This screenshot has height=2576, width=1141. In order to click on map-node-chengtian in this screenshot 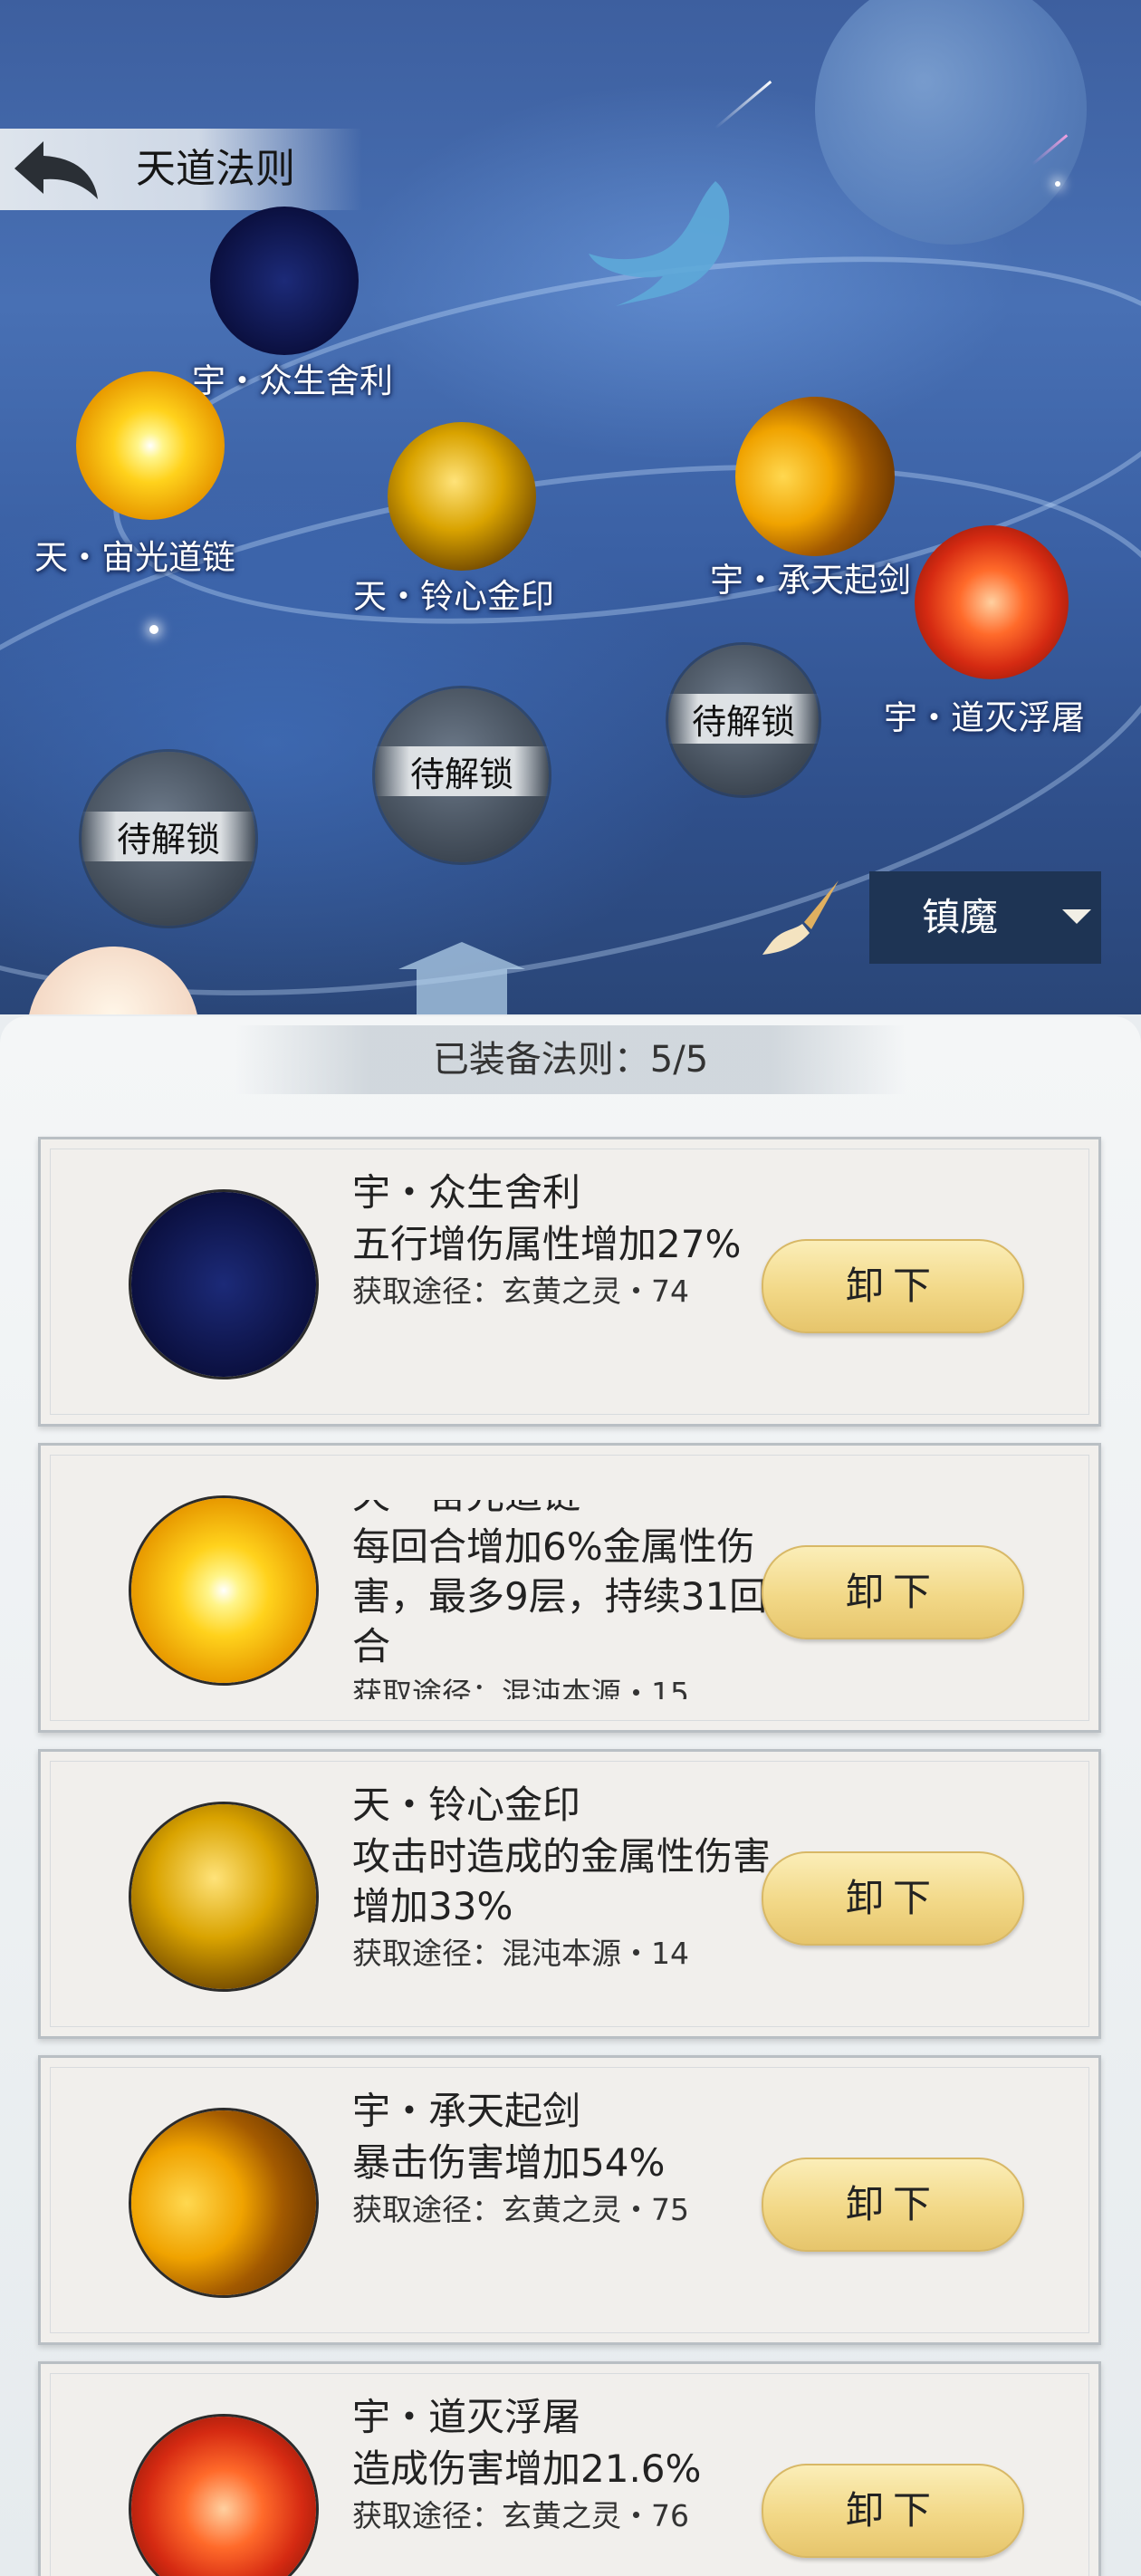, I will do `click(815, 476)`.